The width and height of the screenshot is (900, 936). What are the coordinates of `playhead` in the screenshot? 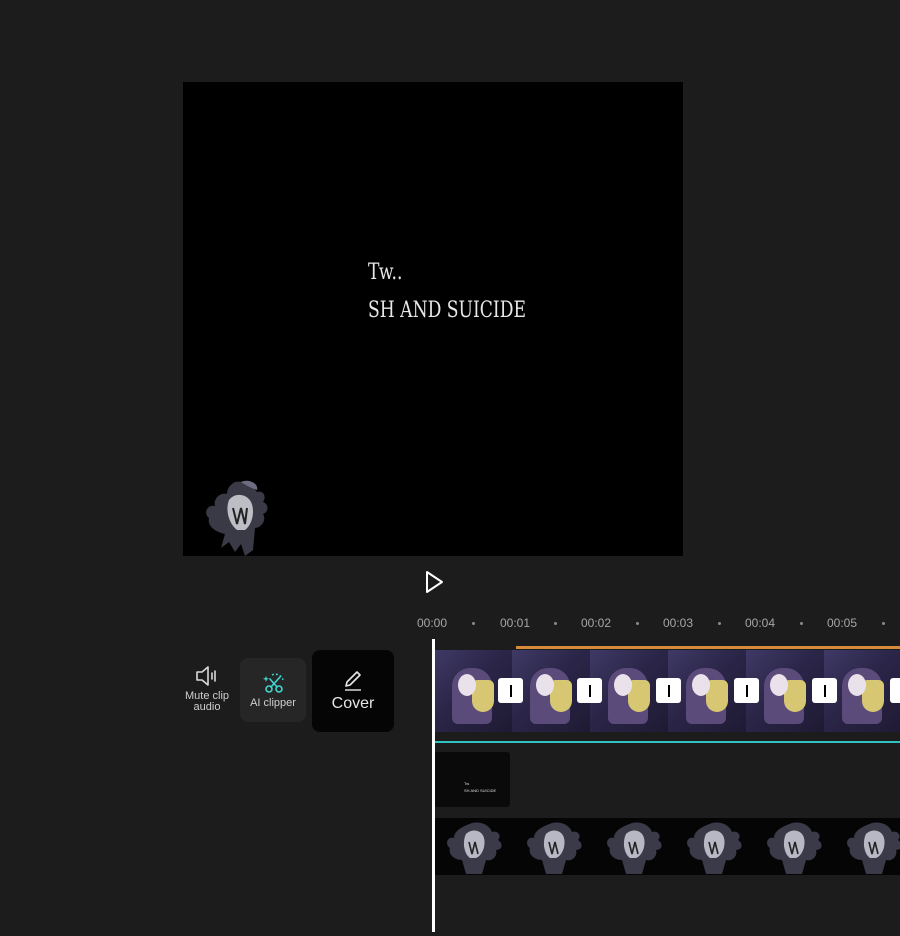 It's located at (433, 785).